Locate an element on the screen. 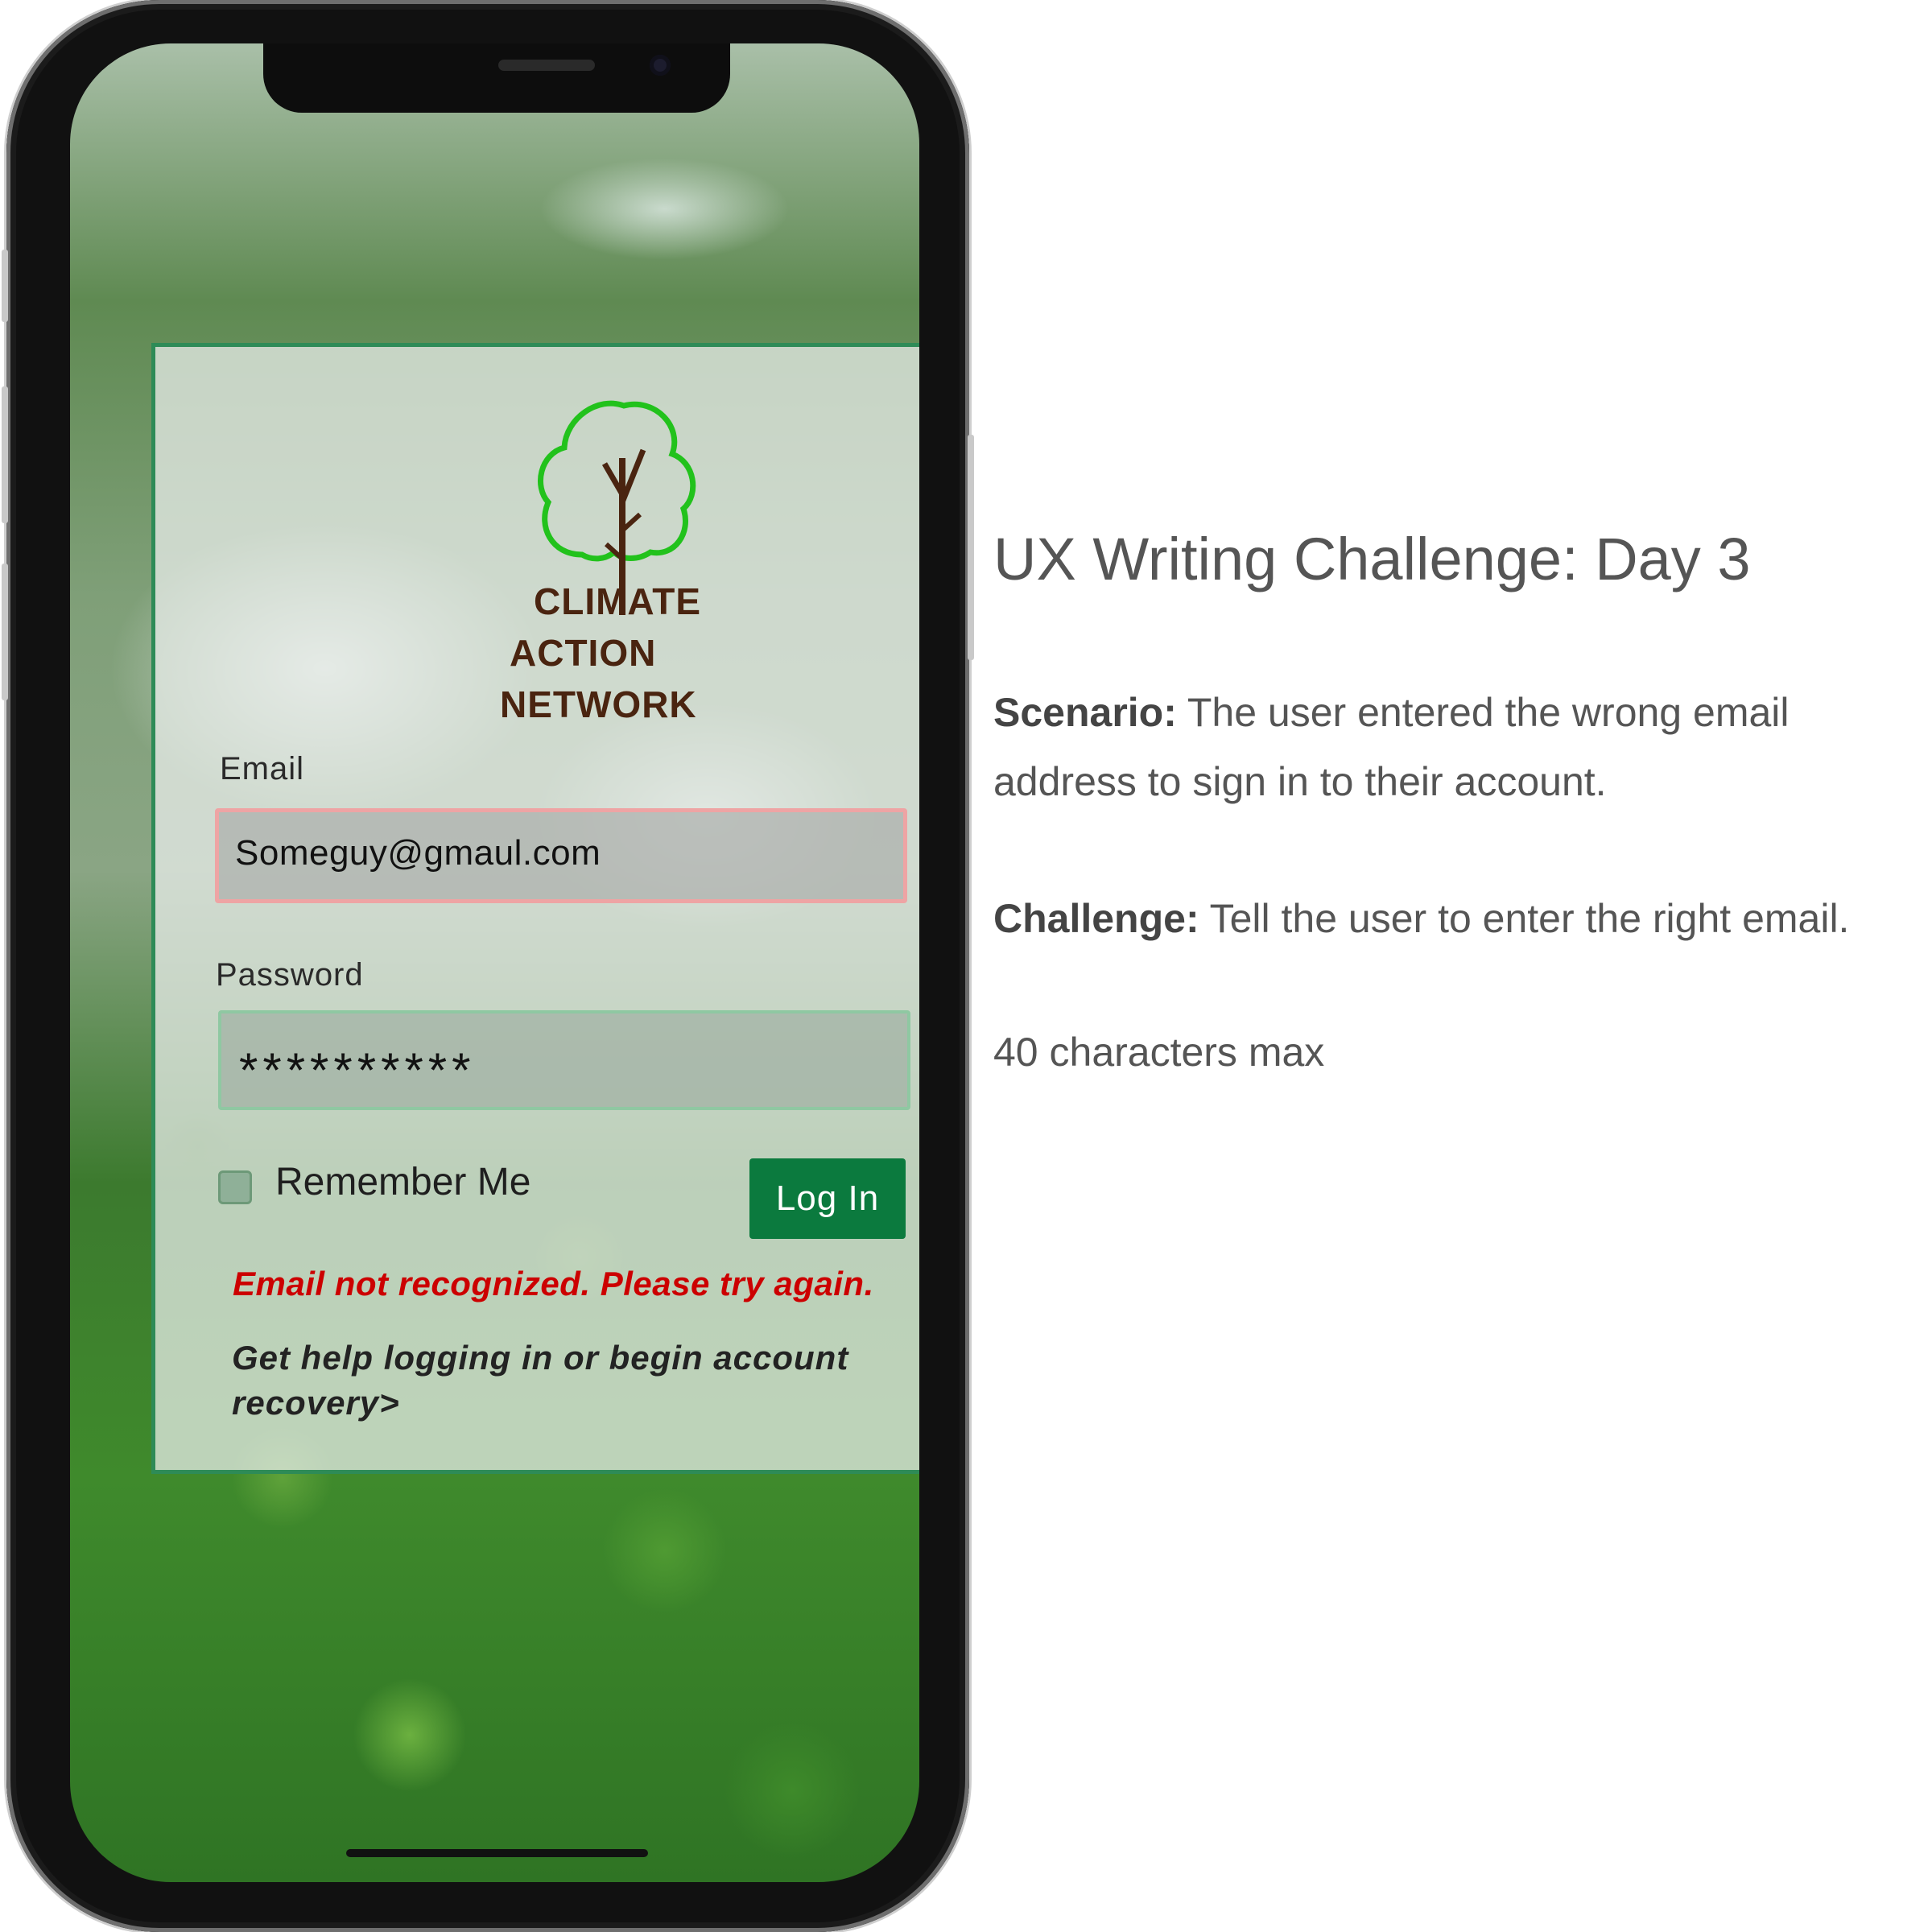 The image size is (1932, 1932). mute-switch is located at coordinates (5, 286).